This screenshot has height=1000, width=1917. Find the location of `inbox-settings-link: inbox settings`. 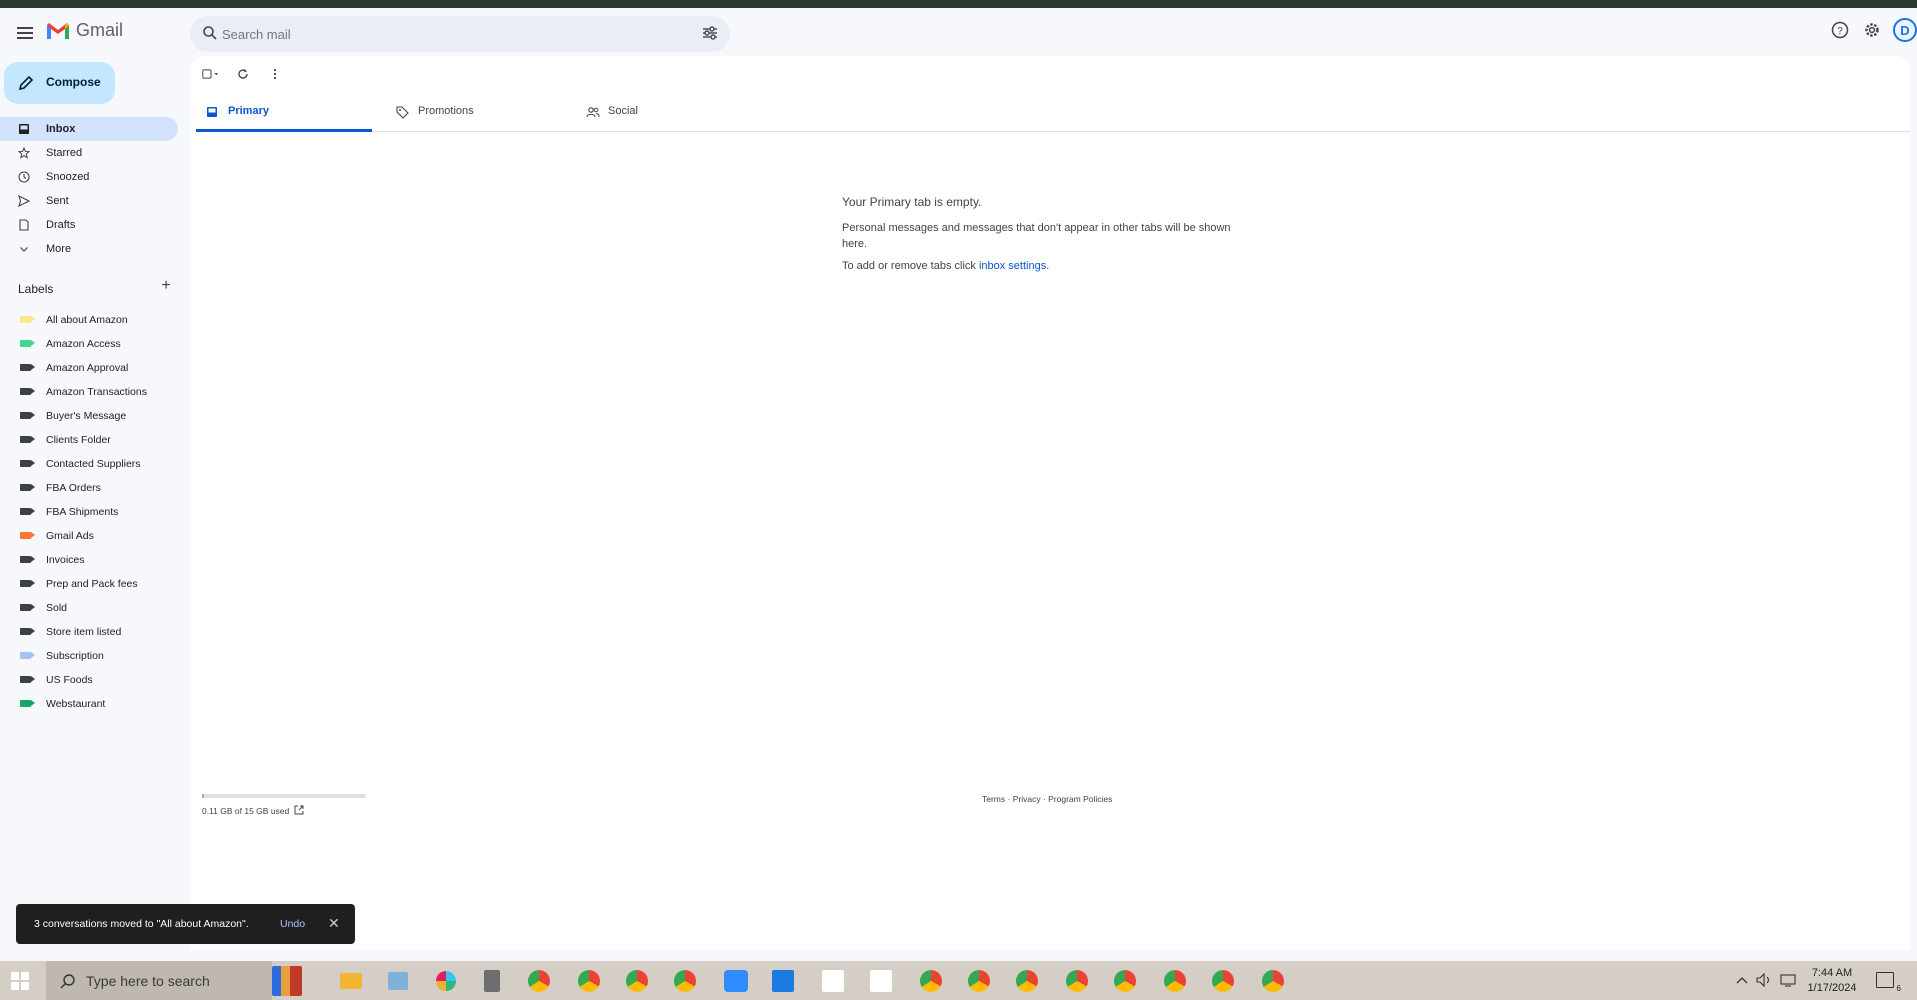

inbox-settings-link: inbox settings is located at coordinates (1012, 266).